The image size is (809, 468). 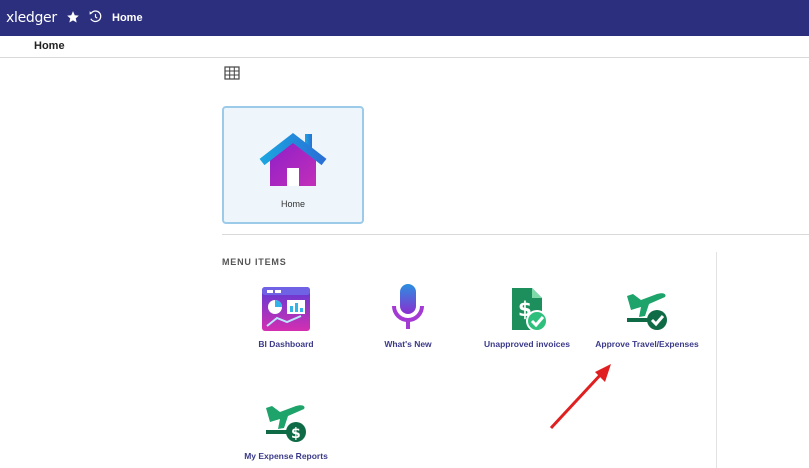 I want to click on menu-item-unapproved-invoices: $ Unapproved invoices, so click(x=527, y=318).